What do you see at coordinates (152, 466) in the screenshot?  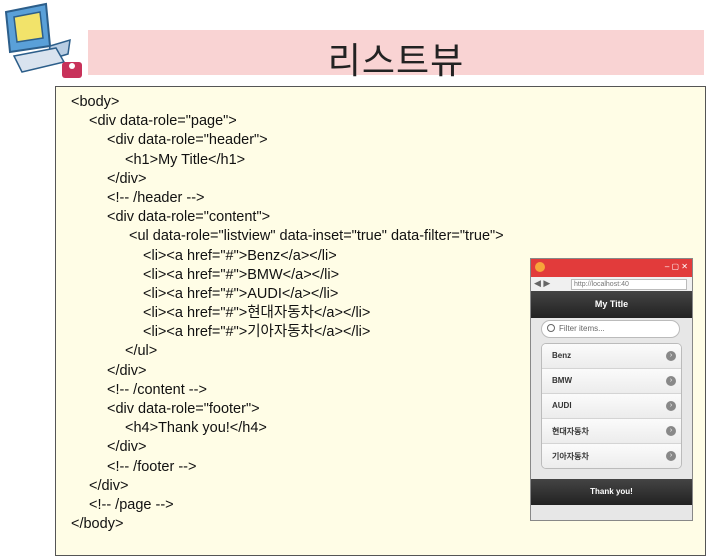 I see `code-line: <!-- /footer -->` at bounding box center [152, 466].